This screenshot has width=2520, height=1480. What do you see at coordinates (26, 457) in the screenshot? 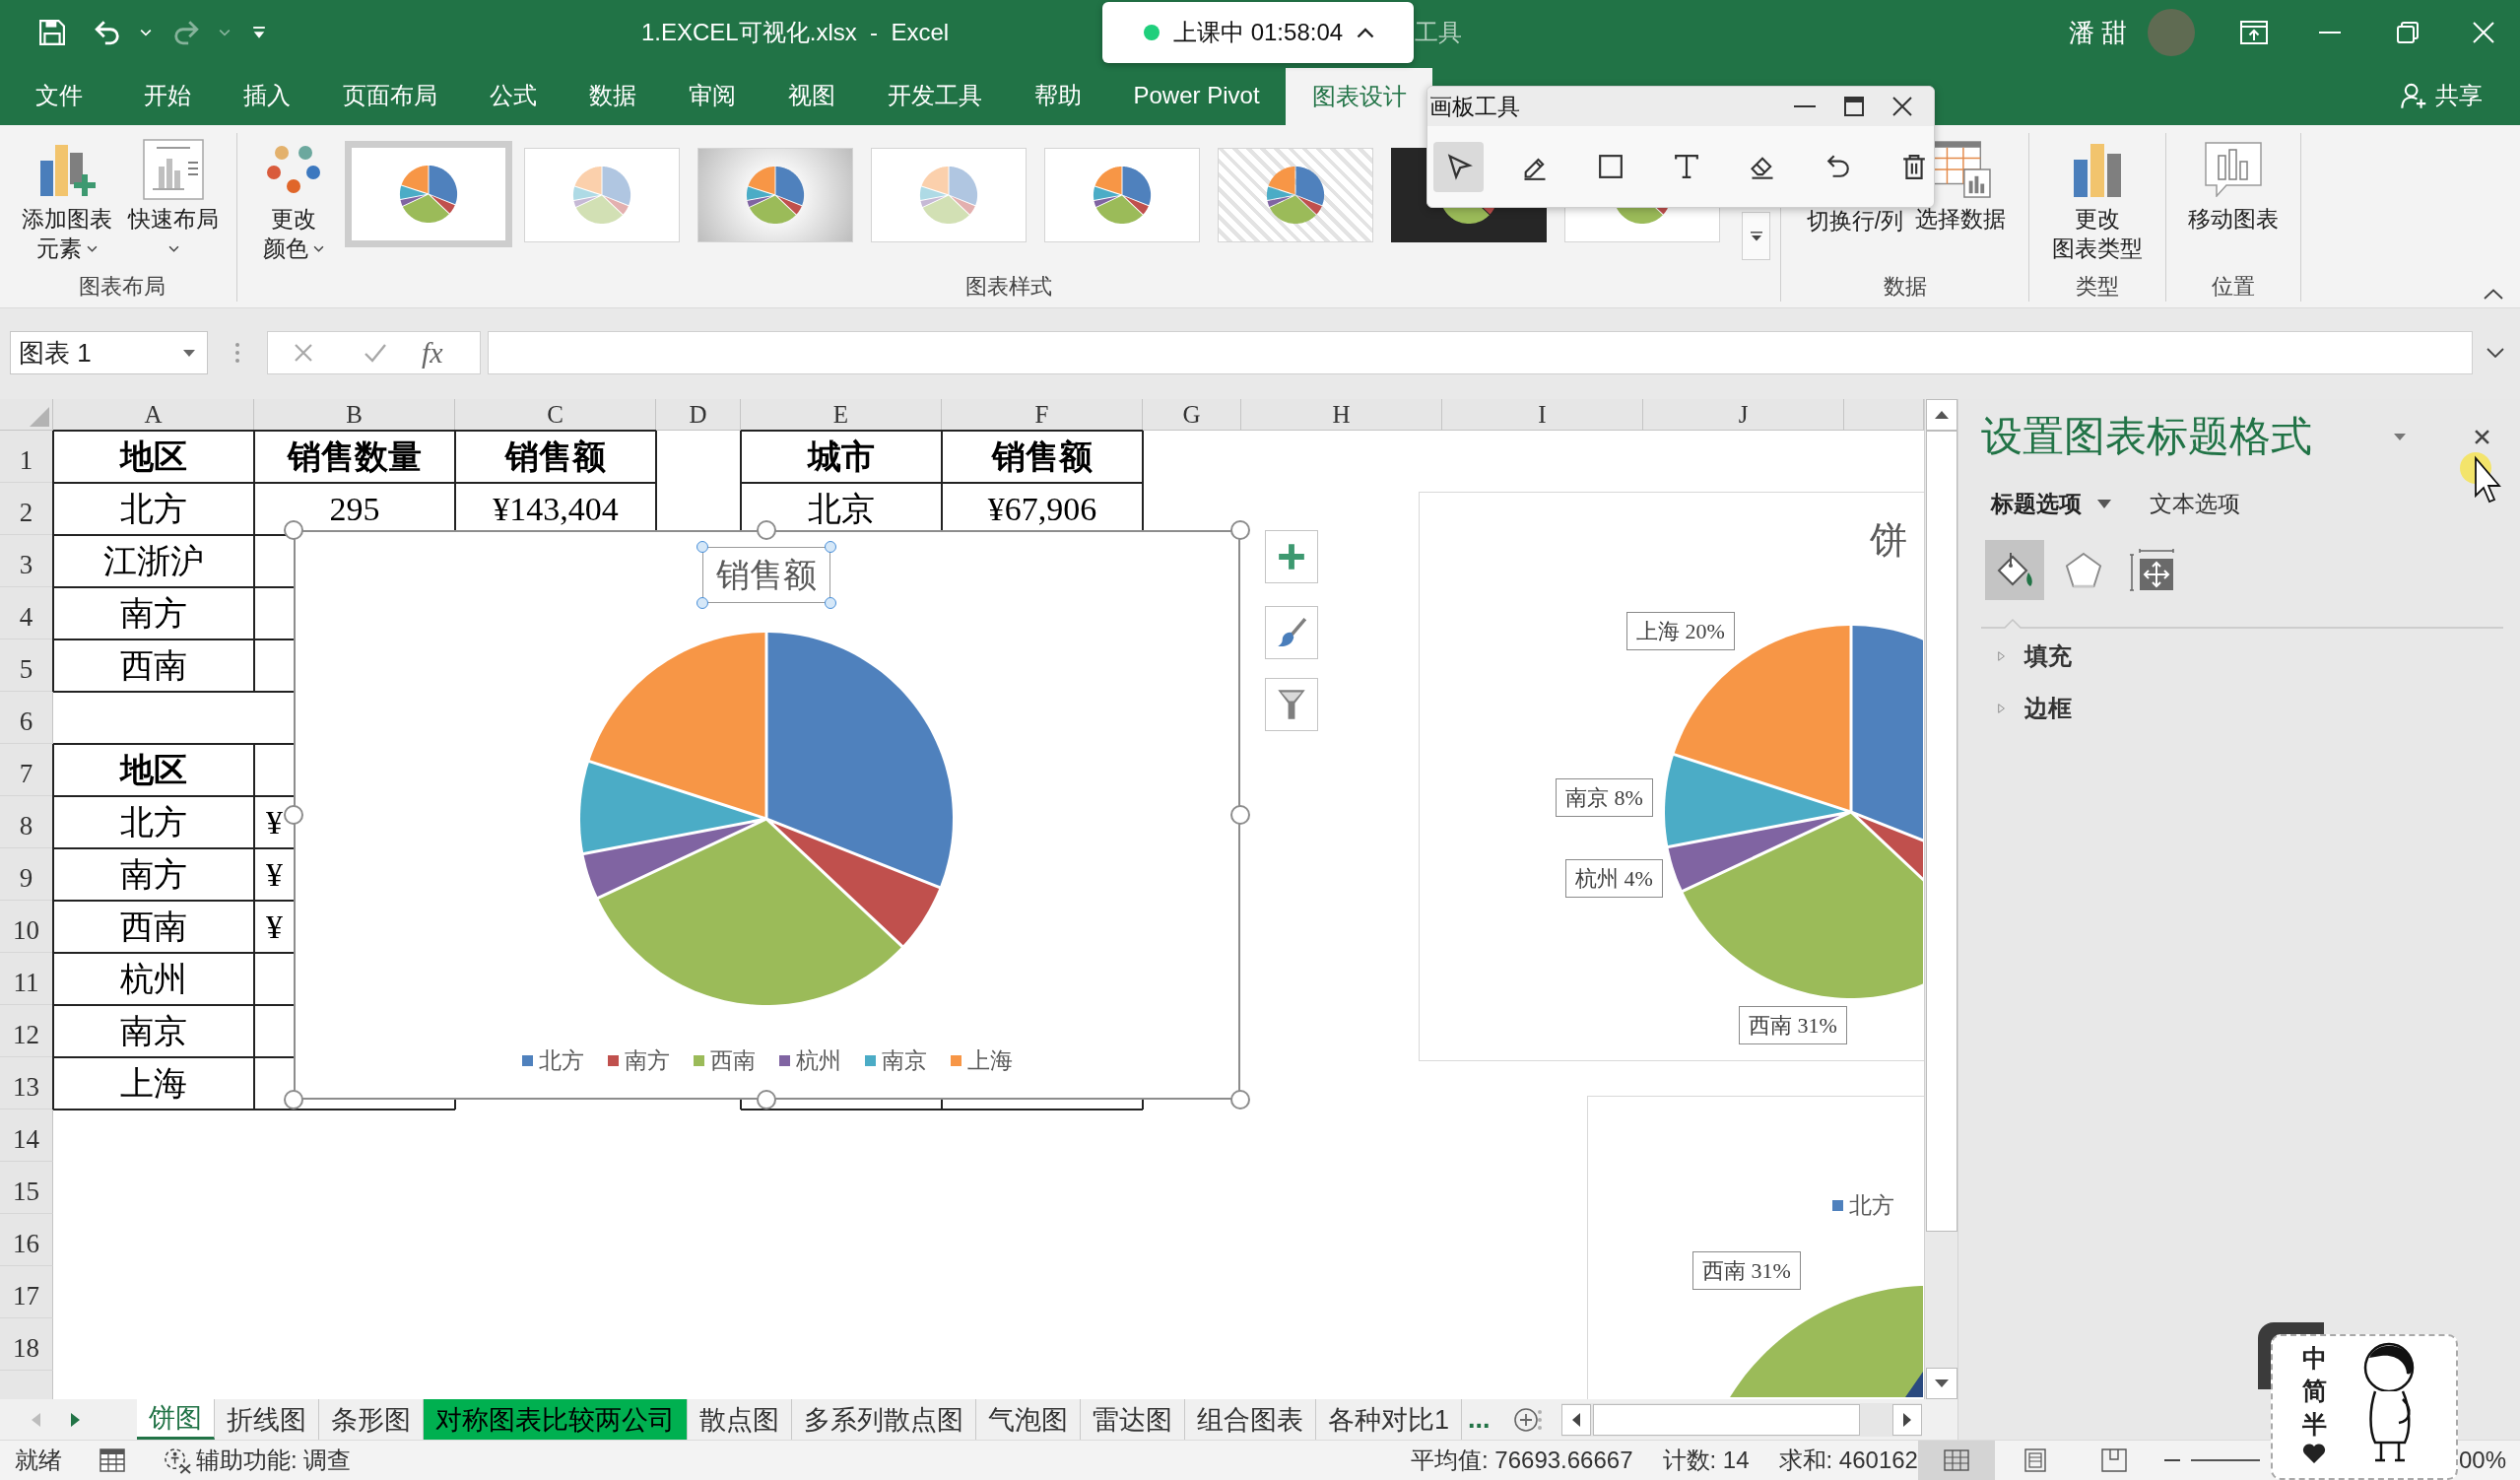
I see `row-header: 1` at bounding box center [26, 457].